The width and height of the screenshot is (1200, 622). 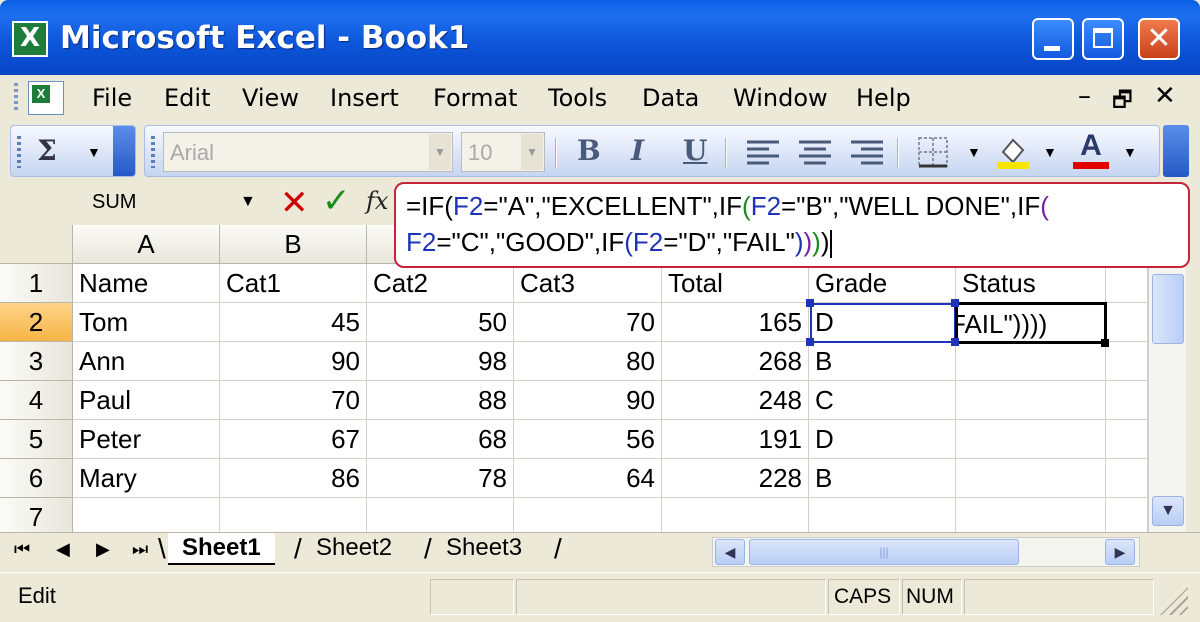 I want to click on bold-button: B, so click(x=589, y=150).